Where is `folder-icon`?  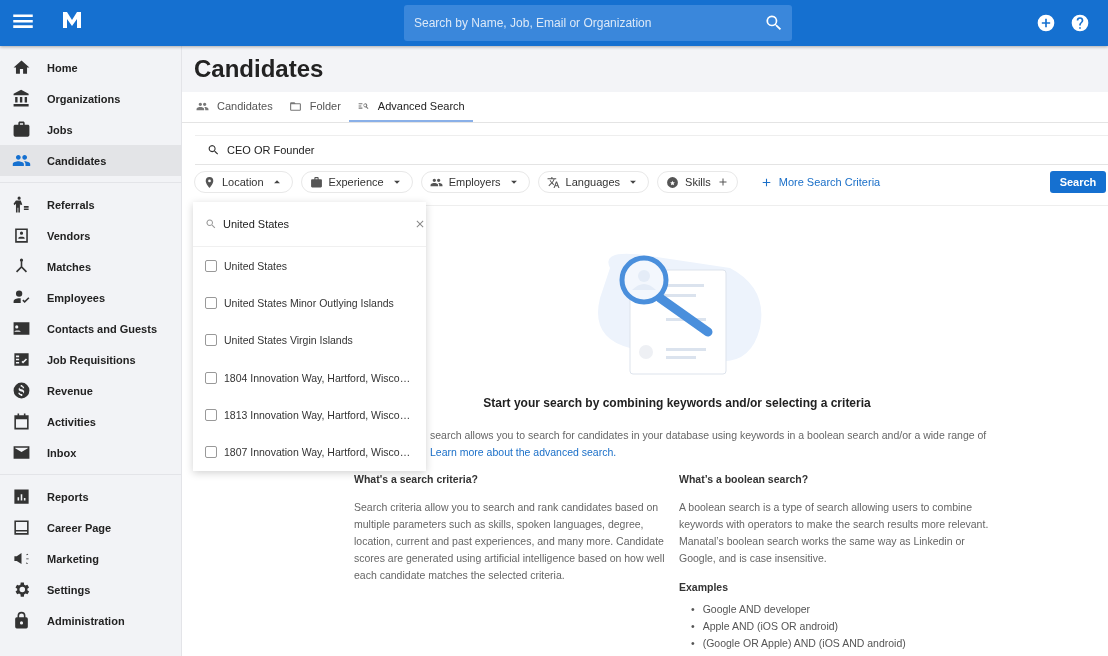 folder-icon is located at coordinates (295, 106).